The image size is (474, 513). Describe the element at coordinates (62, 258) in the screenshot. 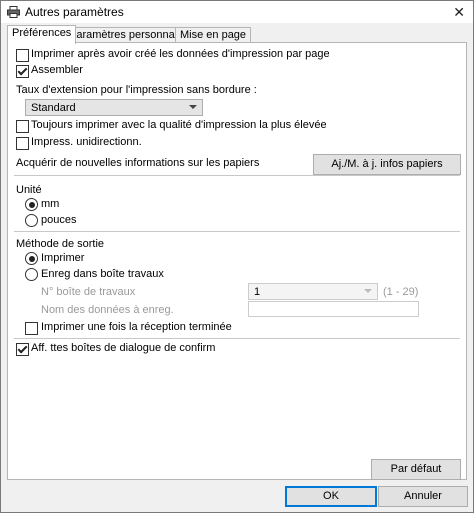

I see `output-print-label: Imprimer` at that location.